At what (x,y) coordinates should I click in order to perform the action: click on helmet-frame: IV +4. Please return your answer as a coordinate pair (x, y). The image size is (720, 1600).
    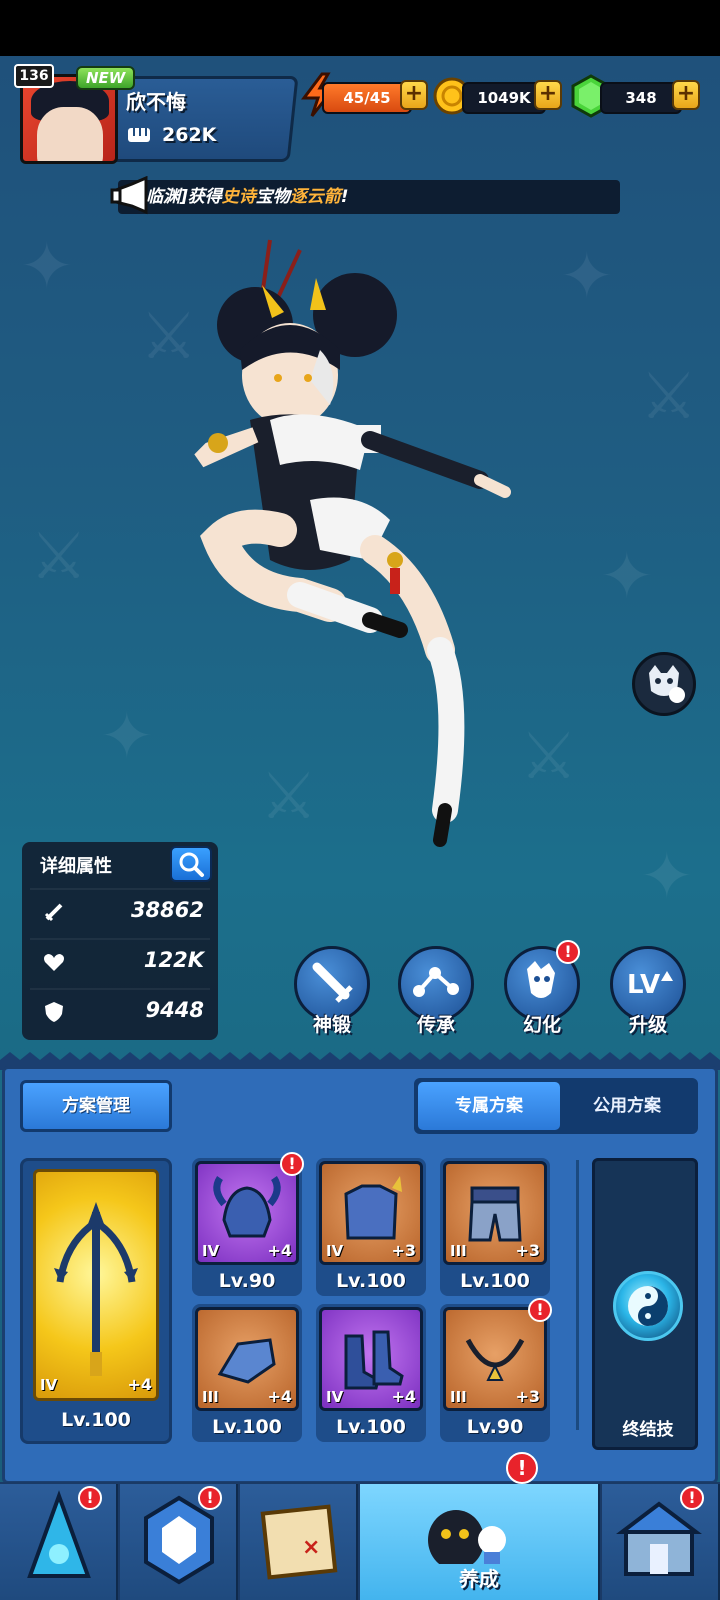
    Looking at the image, I should click on (247, 1213).